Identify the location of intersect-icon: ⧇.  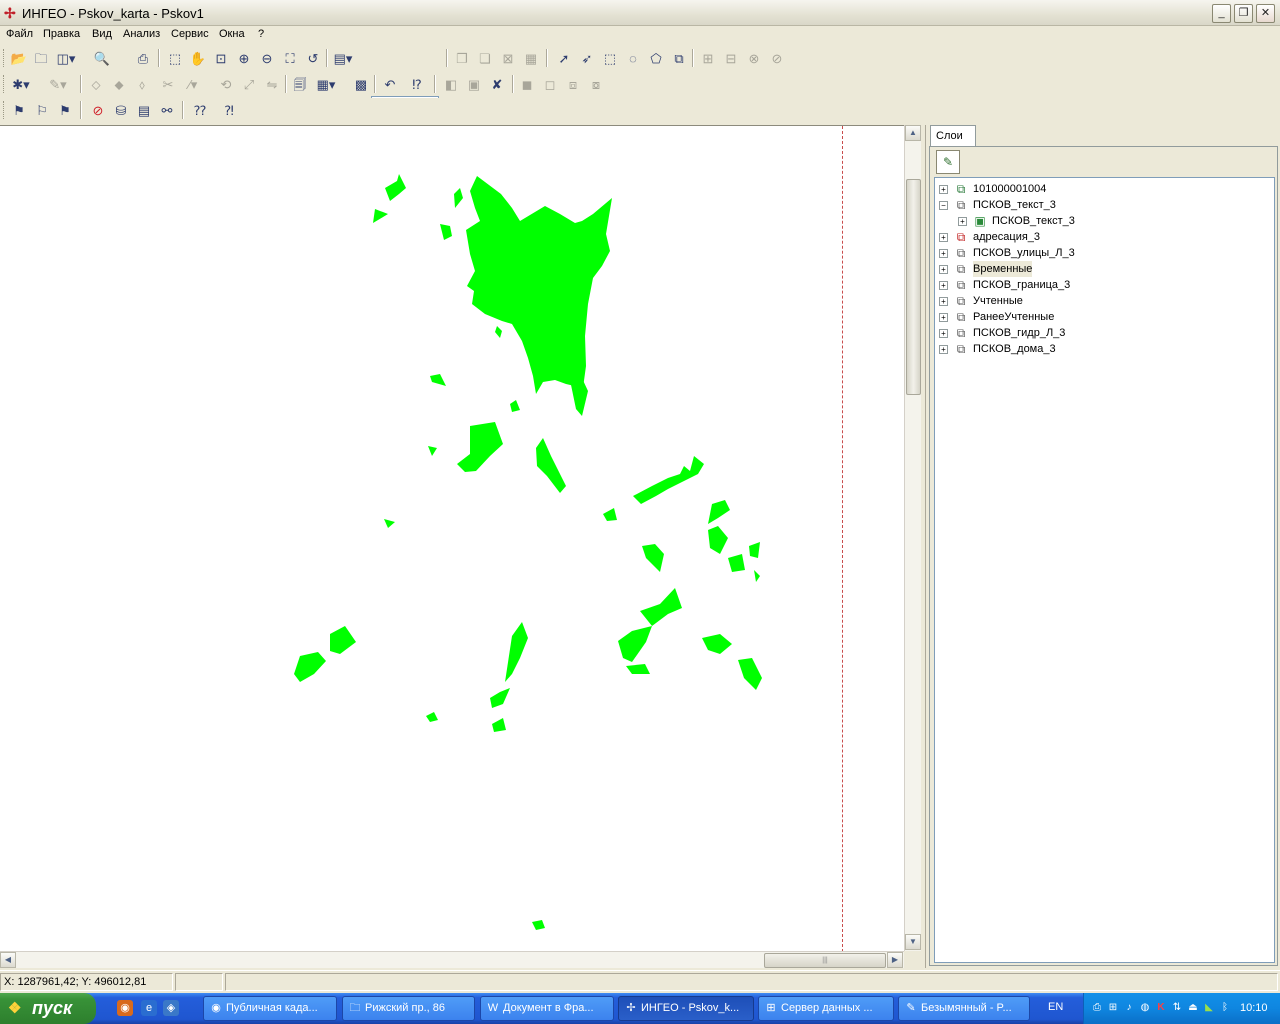
(596, 84).